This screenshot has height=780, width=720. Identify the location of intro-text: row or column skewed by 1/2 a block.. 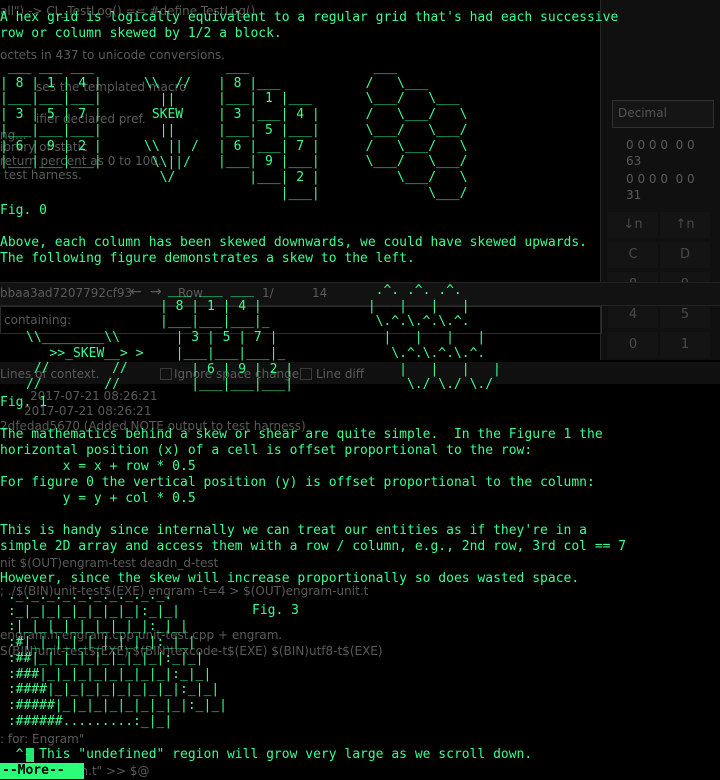
(141, 33).